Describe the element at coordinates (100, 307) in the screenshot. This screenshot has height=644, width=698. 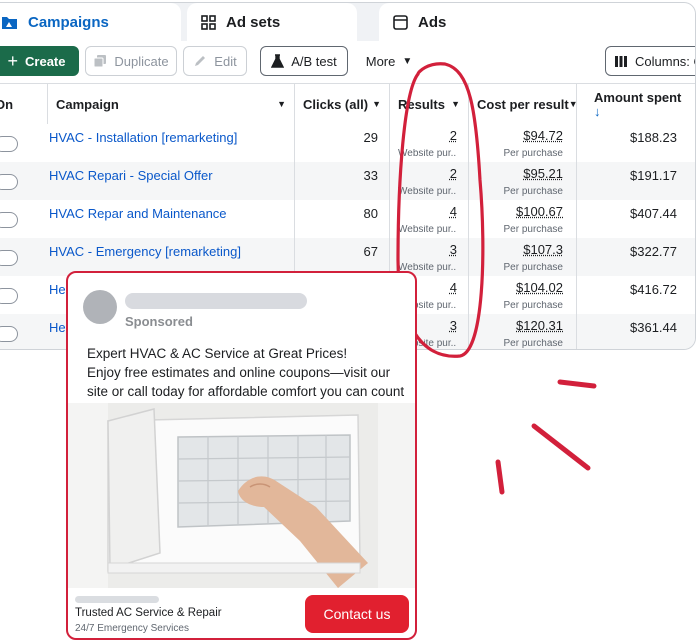
I see `avatar` at that location.